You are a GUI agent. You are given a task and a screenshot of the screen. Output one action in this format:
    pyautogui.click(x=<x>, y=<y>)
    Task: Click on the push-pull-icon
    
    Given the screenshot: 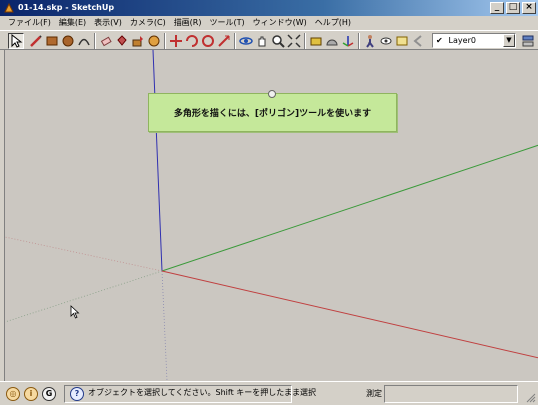 What is the action you would take?
    pyautogui.click(x=138, y=41)
    